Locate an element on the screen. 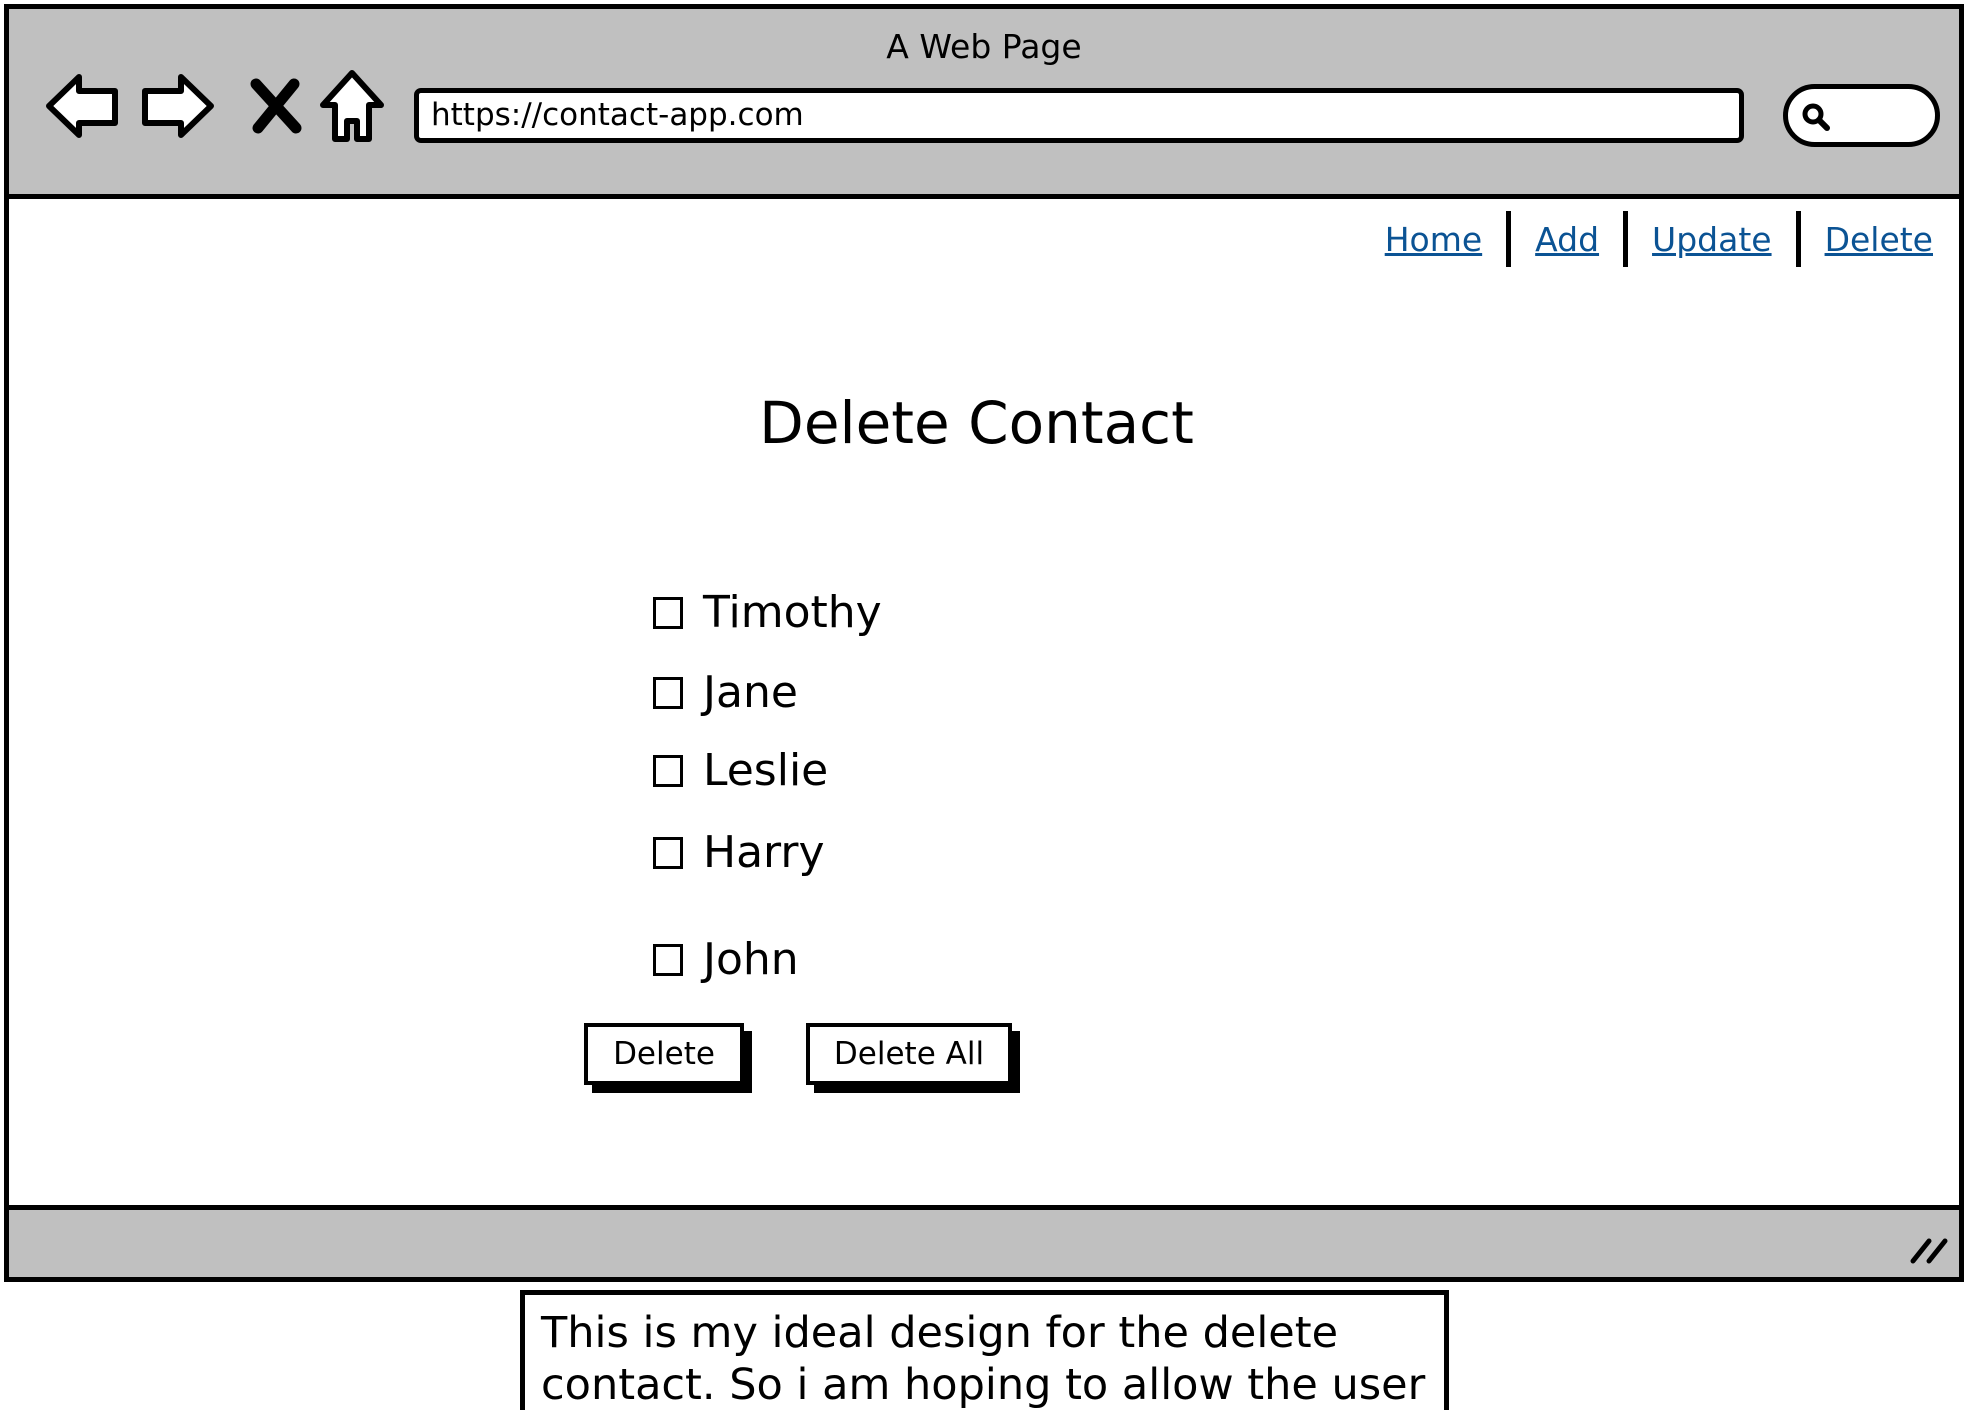  nav-link-delete: Delete is located at coordinates (1879, 239).